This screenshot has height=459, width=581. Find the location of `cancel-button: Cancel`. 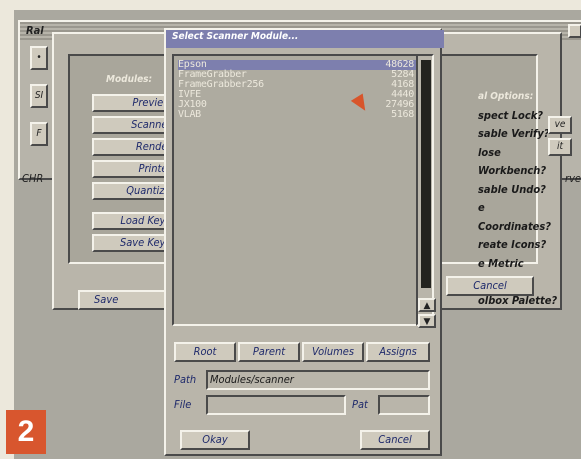

cancel-button: Cancel is located at coordinates (395, 440).